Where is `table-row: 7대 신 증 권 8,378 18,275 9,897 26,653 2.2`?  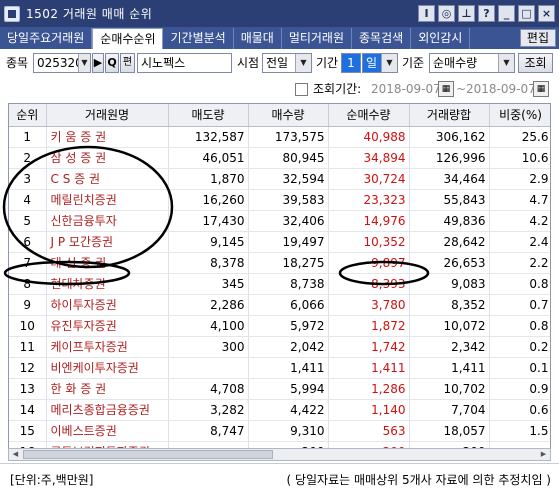 table-row: 7대 신 증 권 8,378 18,275 9,897 26,653 2.2 is located at coordinates (279, 263).